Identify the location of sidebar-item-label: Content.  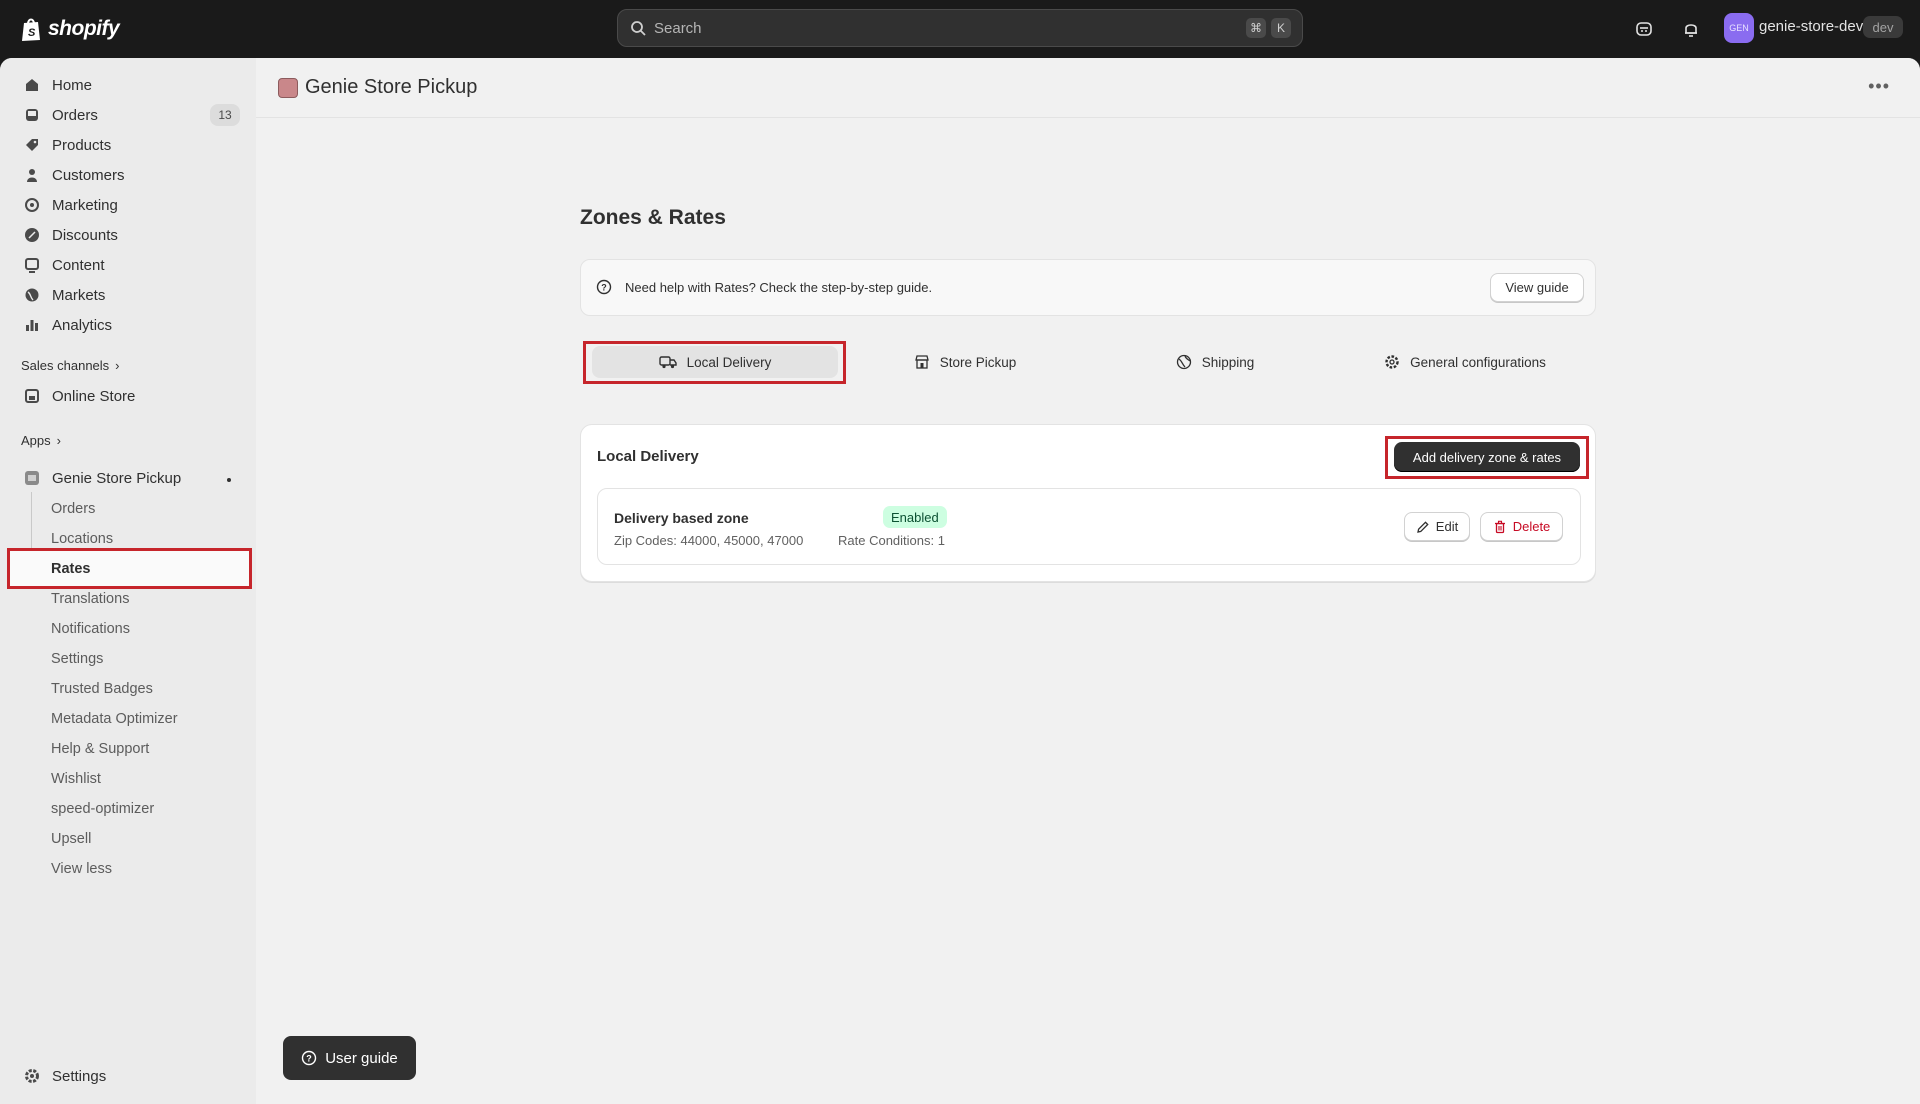
(78, 265).